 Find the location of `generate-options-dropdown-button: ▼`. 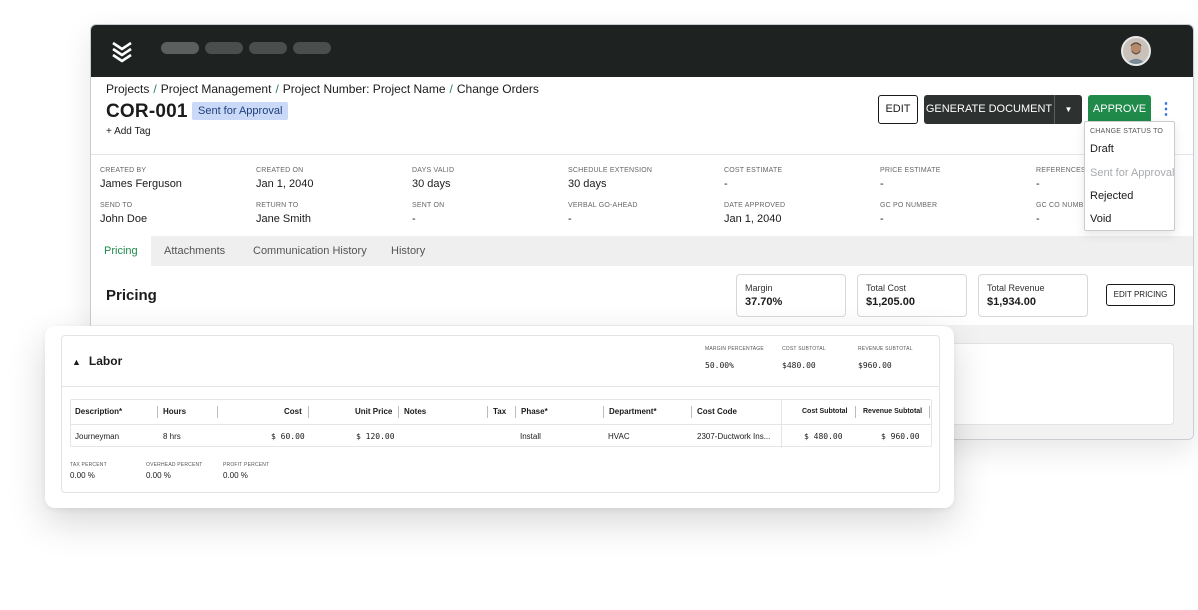

generate-options-dropdown-button: ▼ is located at coordinates (1068, 109).